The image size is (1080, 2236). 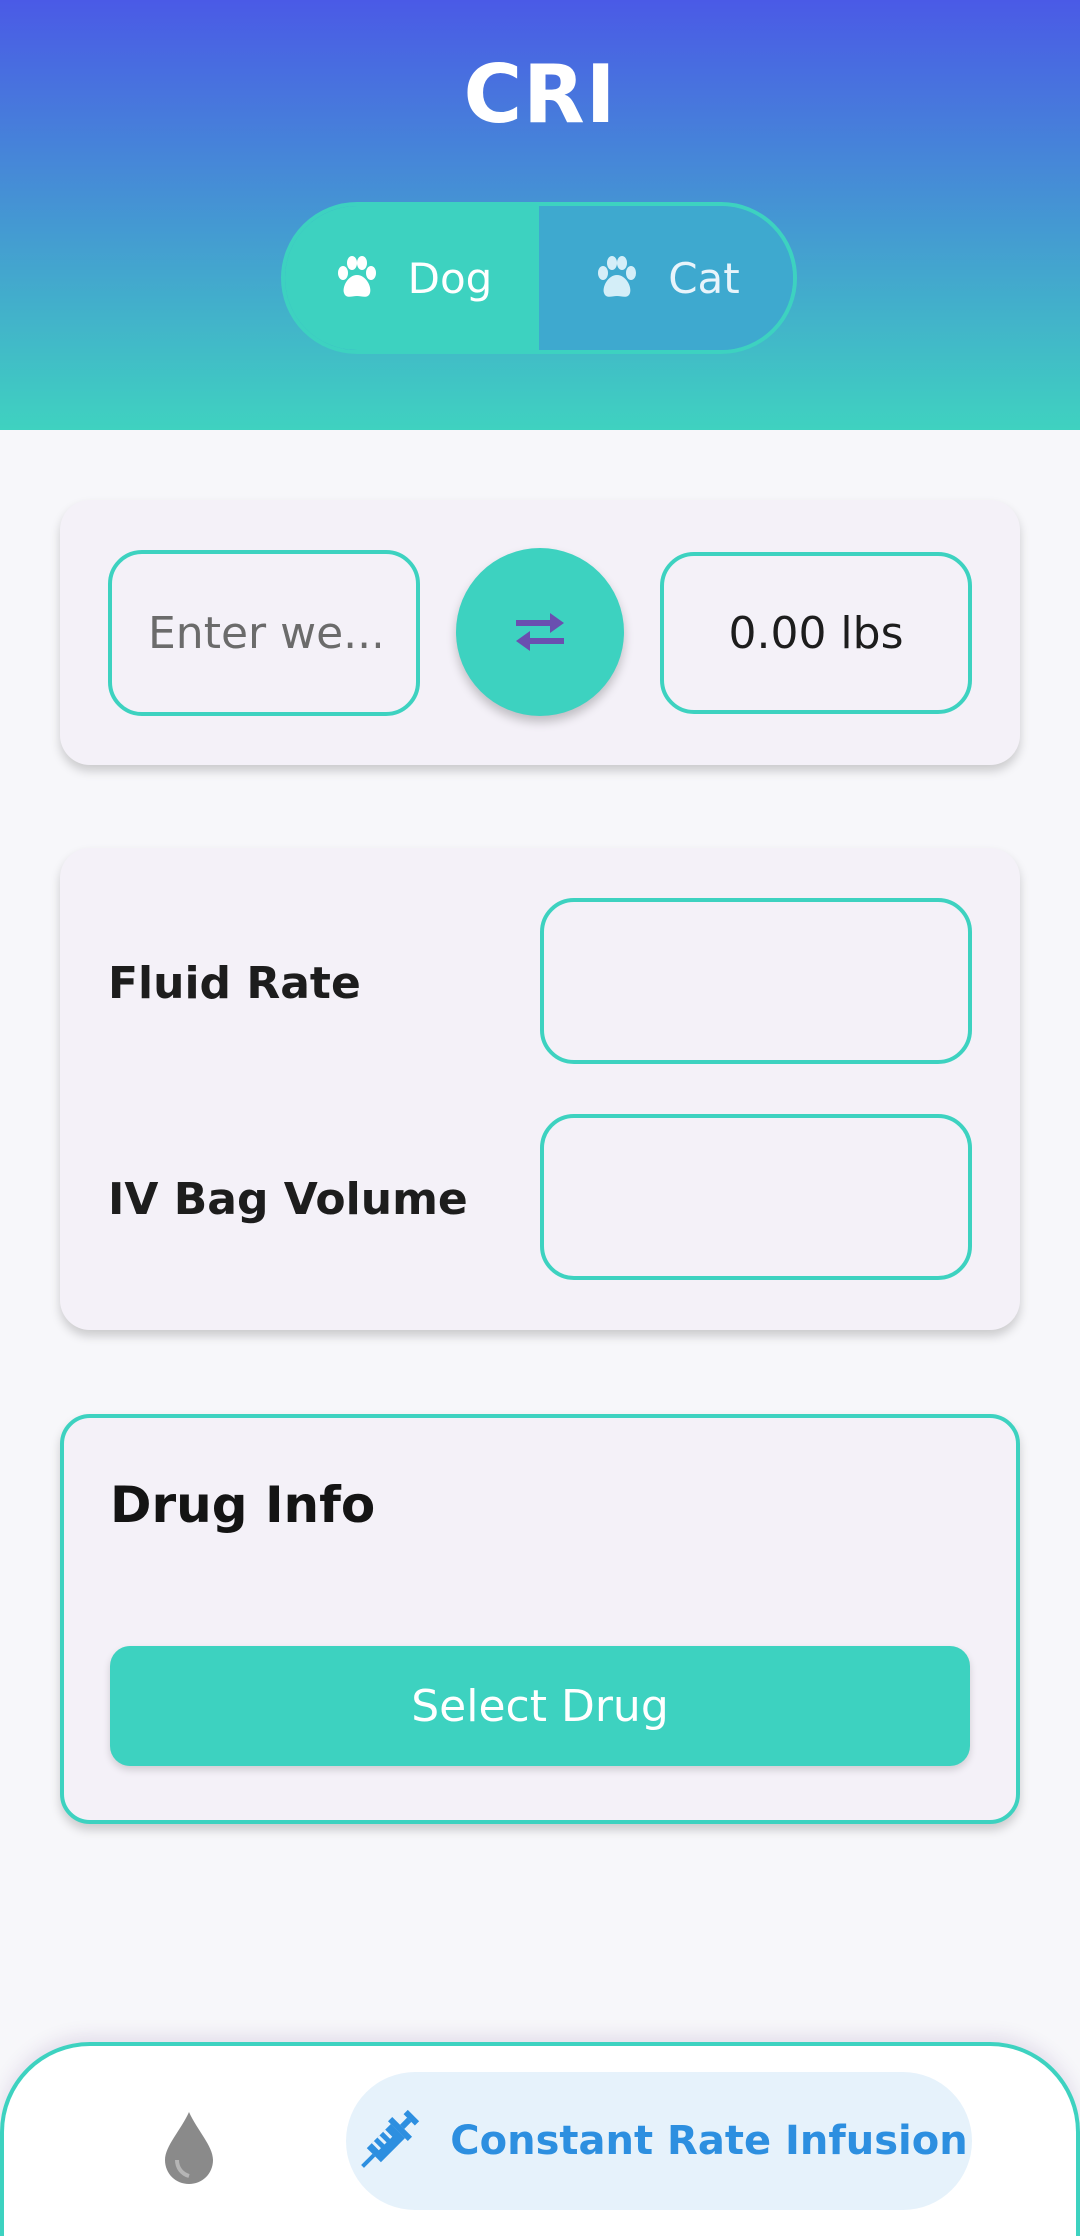 What do you see at coordinates (234, 983) in the screenshot?
I see `fluid-rate-label: Fluid Rate` at bounding box center [234, 983].